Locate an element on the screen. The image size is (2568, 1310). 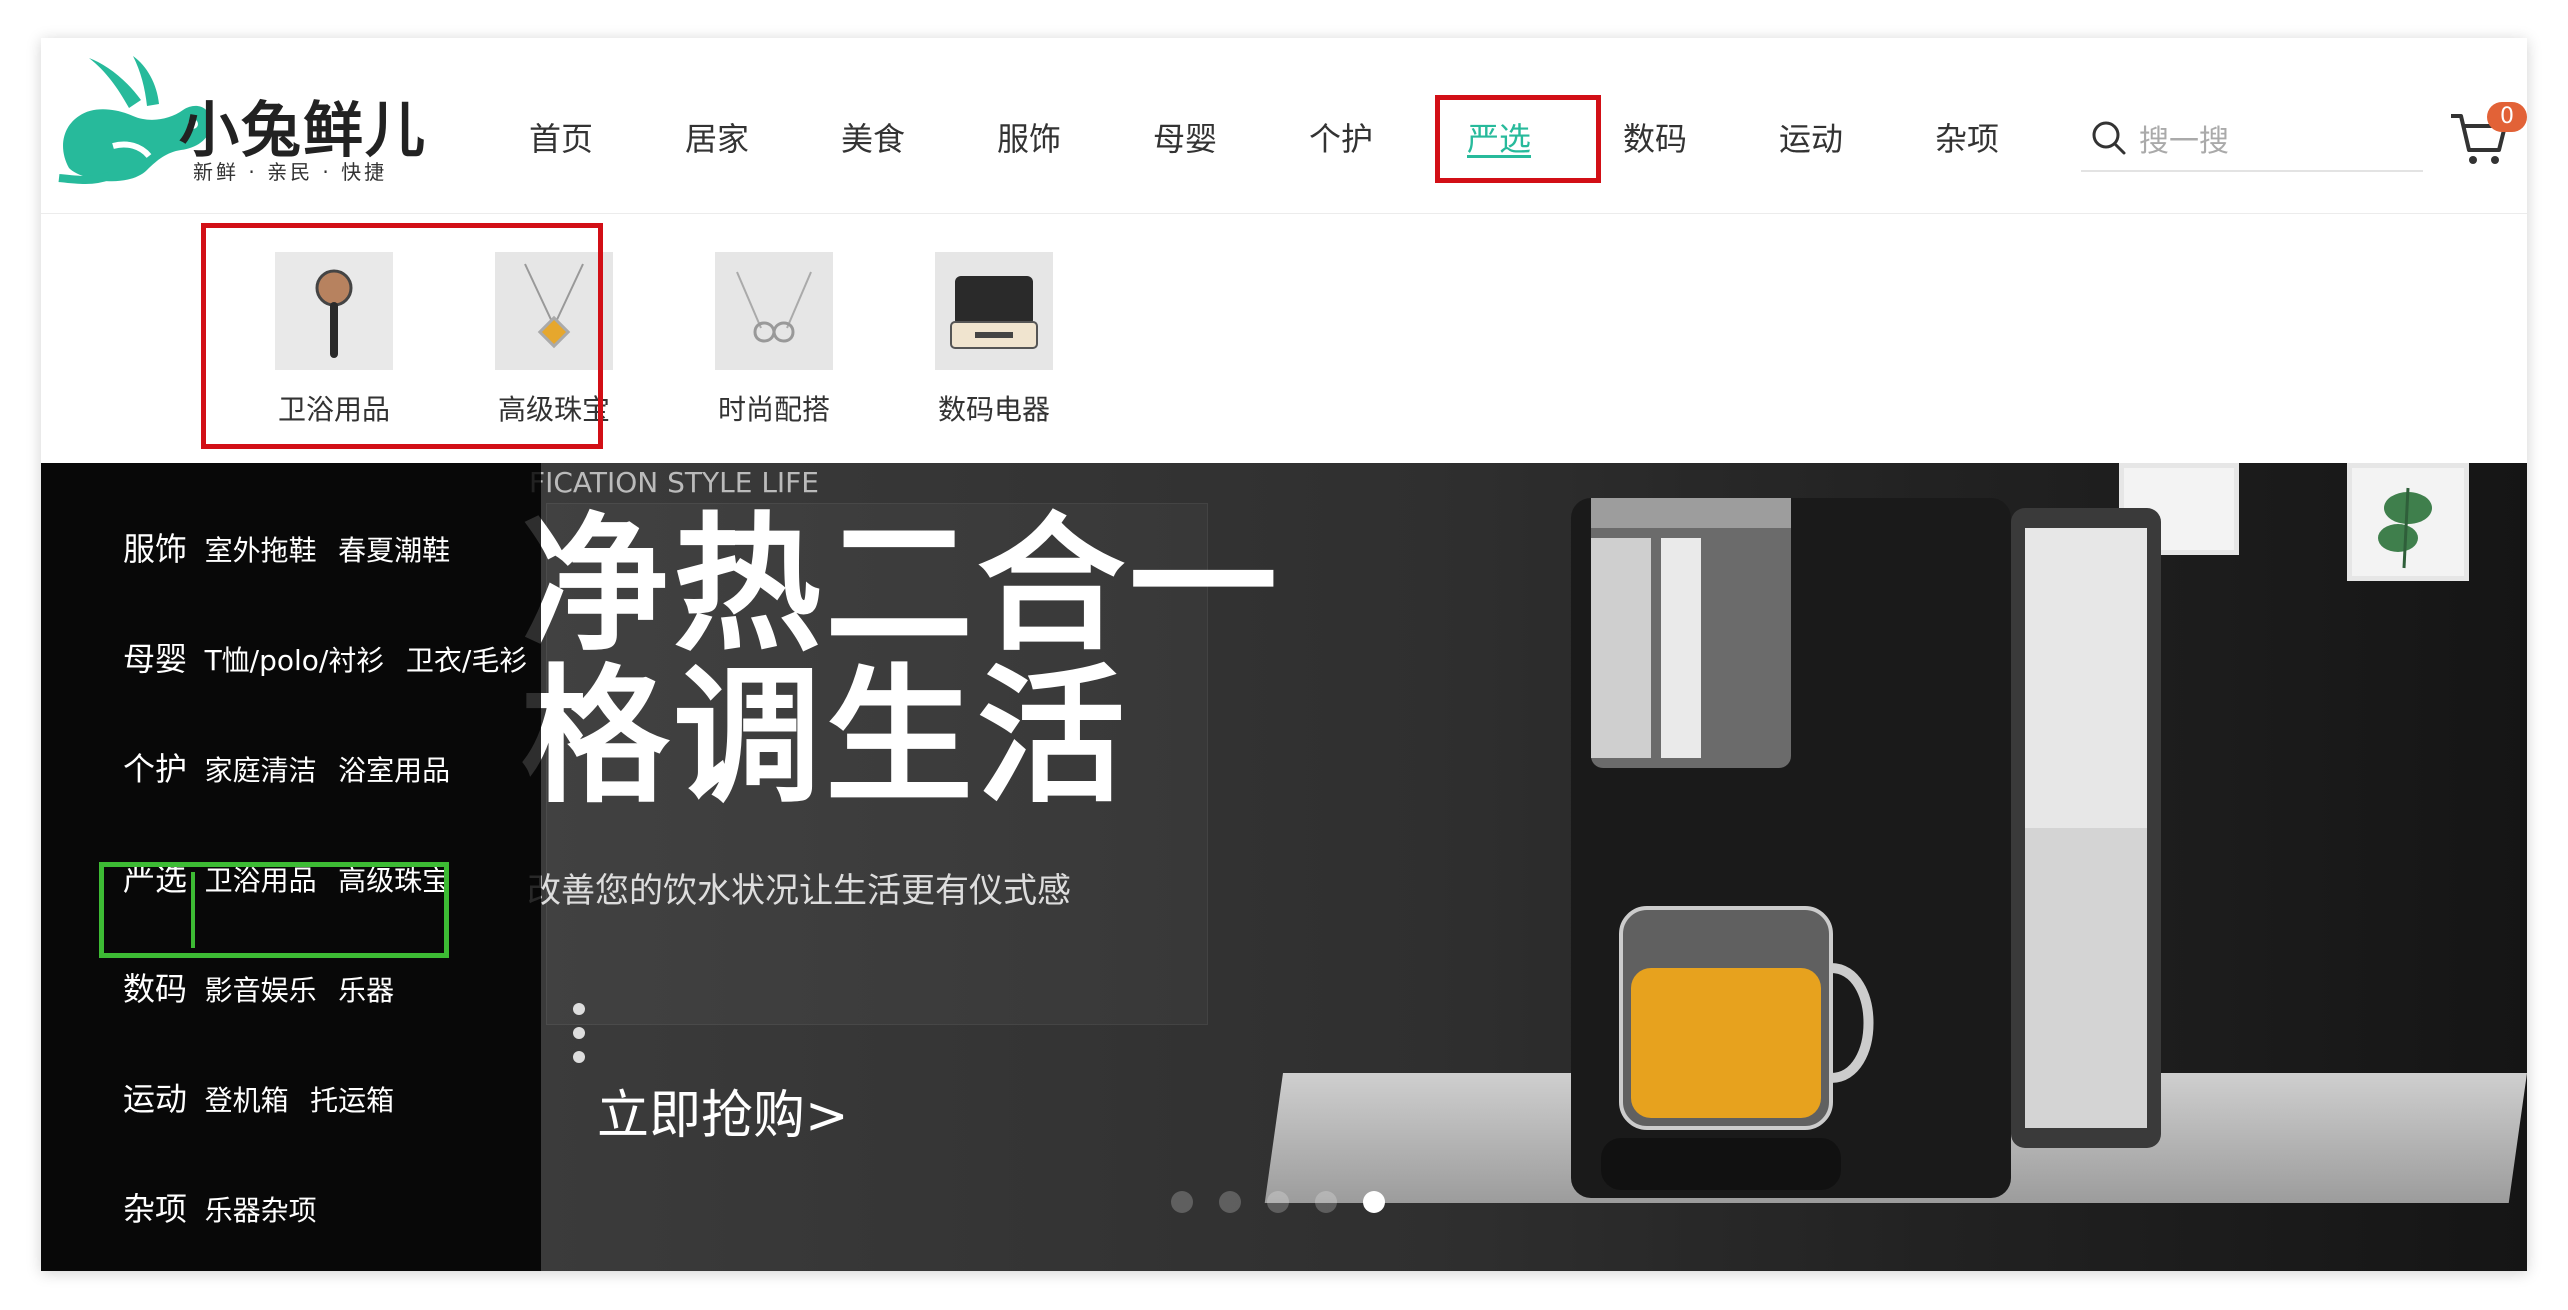
sidebar-category-sports: 运动 登机箱 托运箱 is located at coordinates (264, 1097).